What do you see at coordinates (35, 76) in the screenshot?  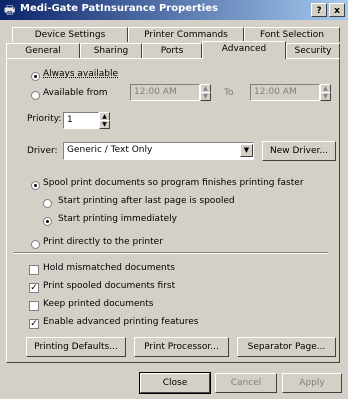 I see `always-available-radio` at bounding box center [35, 76].